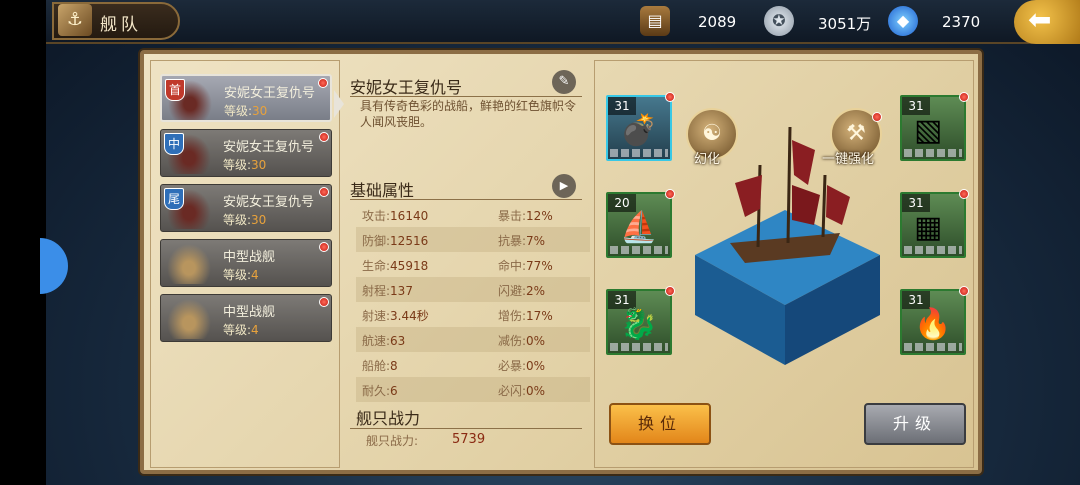  I want to click on play-icon: ▶, so click(564, 185).